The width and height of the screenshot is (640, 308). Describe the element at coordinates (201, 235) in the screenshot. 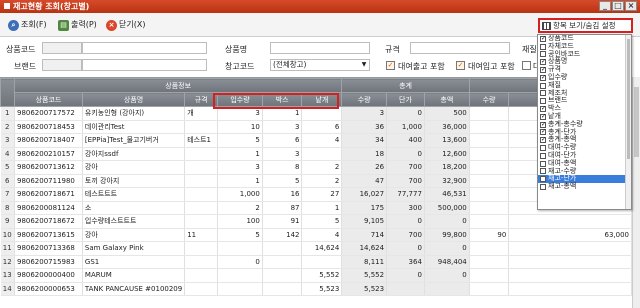

I see `table-cell: 11` at that location.